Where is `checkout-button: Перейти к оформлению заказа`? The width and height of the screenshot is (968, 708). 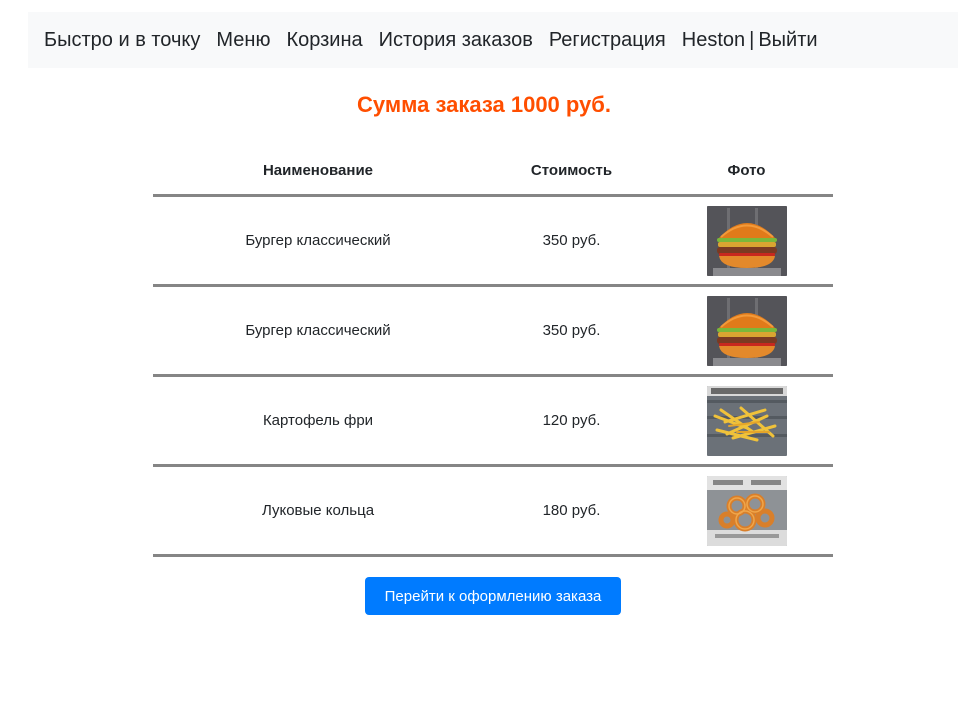
checkout-button: Перейти к оформлению заказа is located at coordinates (493, 596).